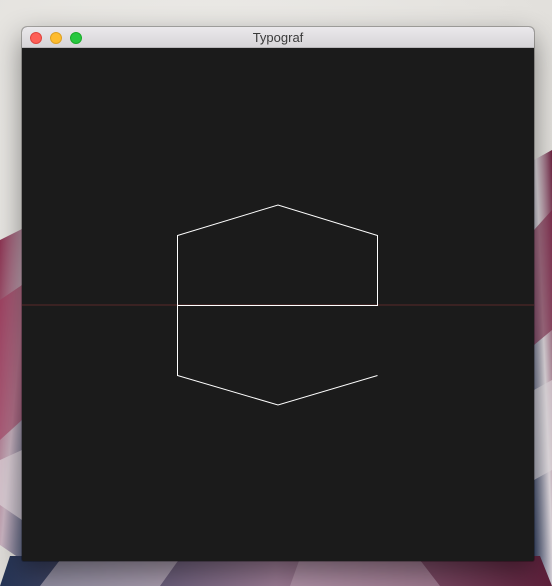 Image resolution: width=552 pixels, height=586 pixels. Describe the element at coordinates (277, 355) in the screenshot. I see `glyph-lower-path` at that location.